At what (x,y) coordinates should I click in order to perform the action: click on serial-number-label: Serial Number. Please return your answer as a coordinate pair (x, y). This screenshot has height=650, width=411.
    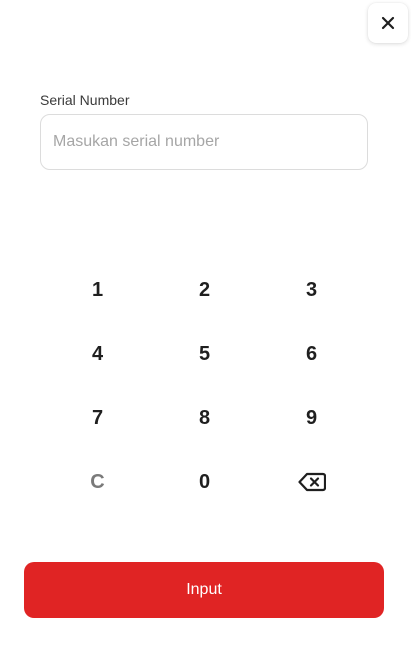
    Looking at the image, I should click on (85, 100).